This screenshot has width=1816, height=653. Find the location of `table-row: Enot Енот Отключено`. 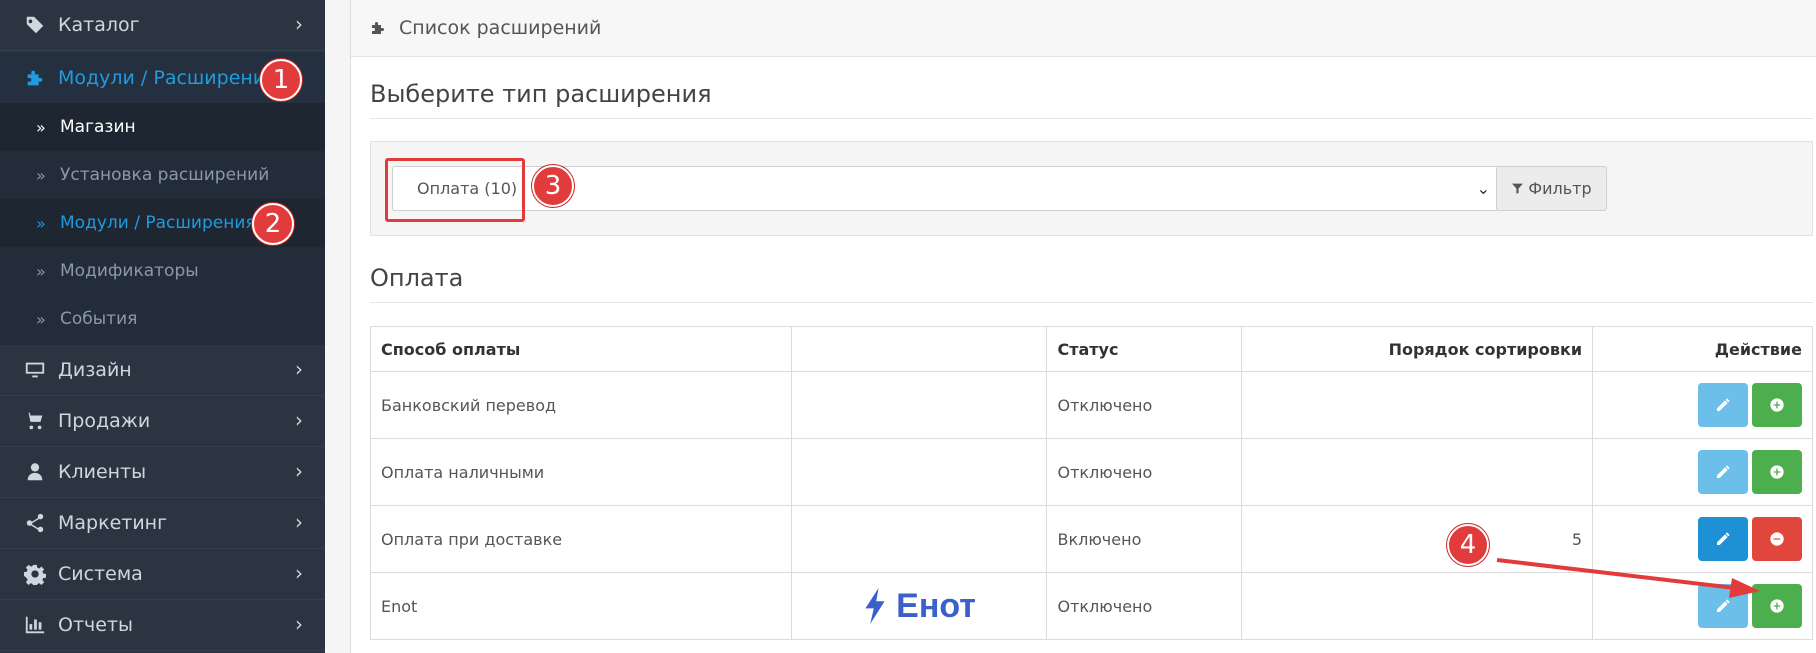

table-row: Enot Енот Отключено is located at coordinates (1091, 606).